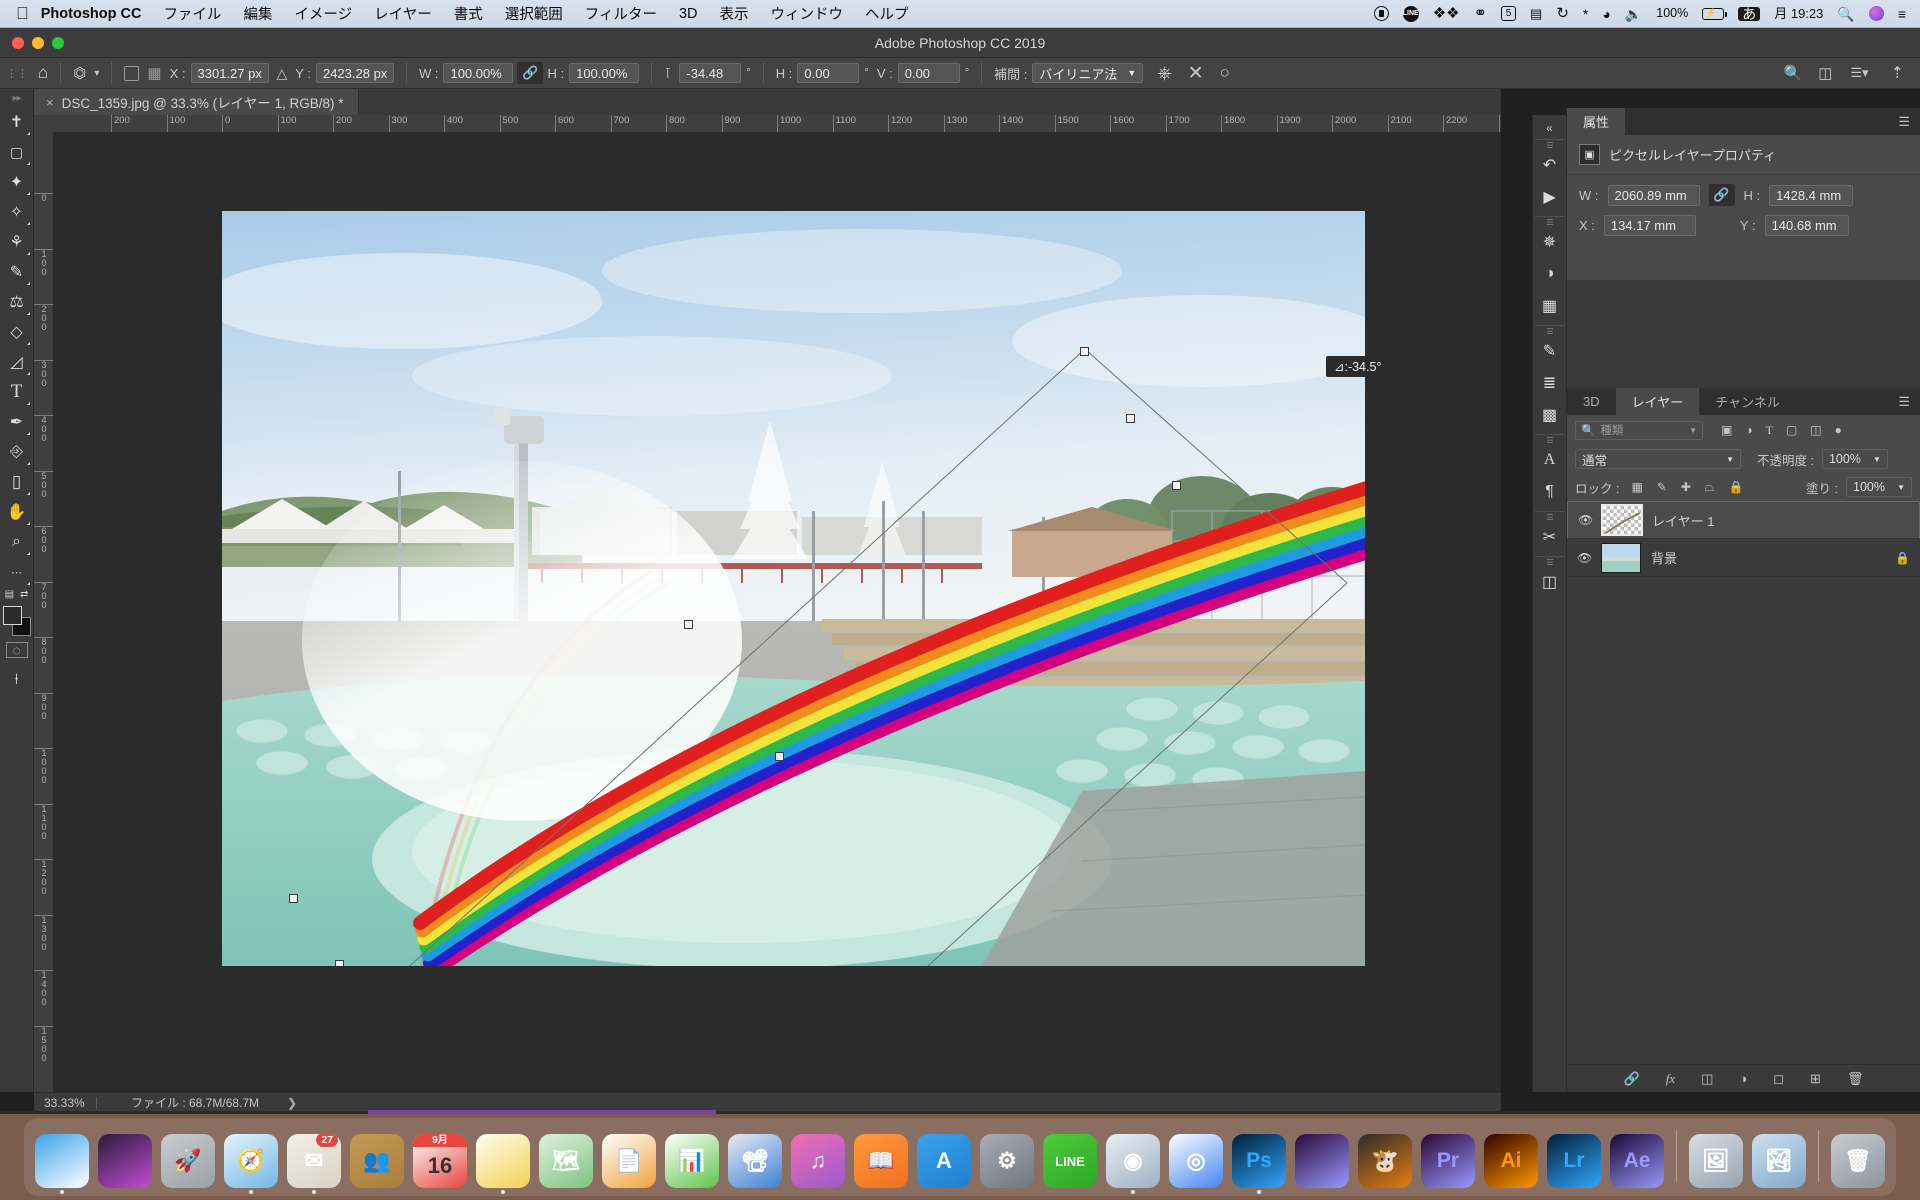 The width and height of the screenshot is (1920, 1200). Describe the element at coordinates (1748, 430) in the screenshot. I see `filter-adjustment-icon: ◑` at that location.